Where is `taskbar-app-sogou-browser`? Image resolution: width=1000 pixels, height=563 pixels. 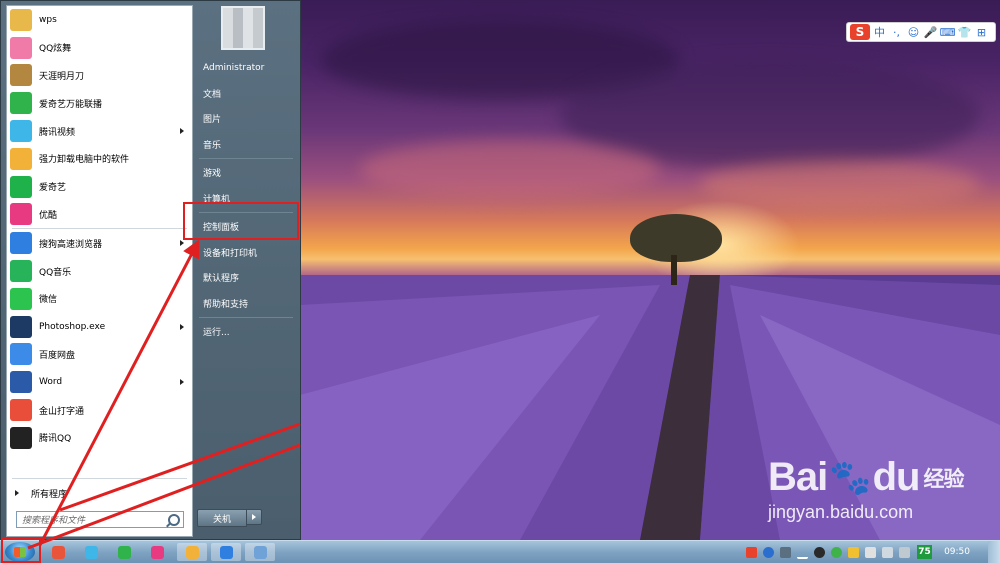 taskbar-app-sogou-browser is located at coordinates (226, 552).